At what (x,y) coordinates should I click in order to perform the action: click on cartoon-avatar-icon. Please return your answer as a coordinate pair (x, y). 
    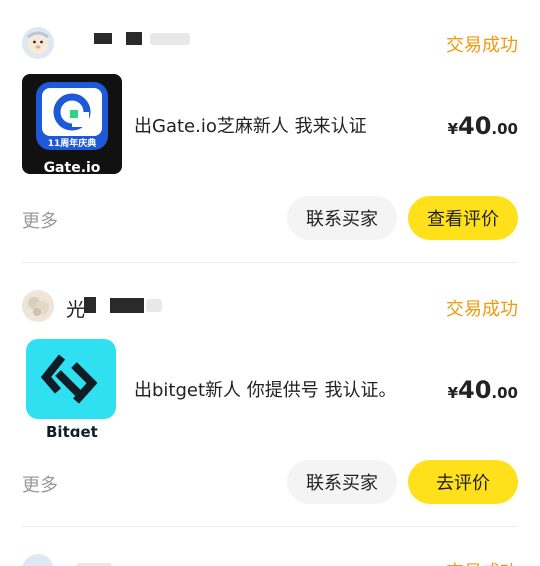
    Looking at the image, I should click on (38, 43).